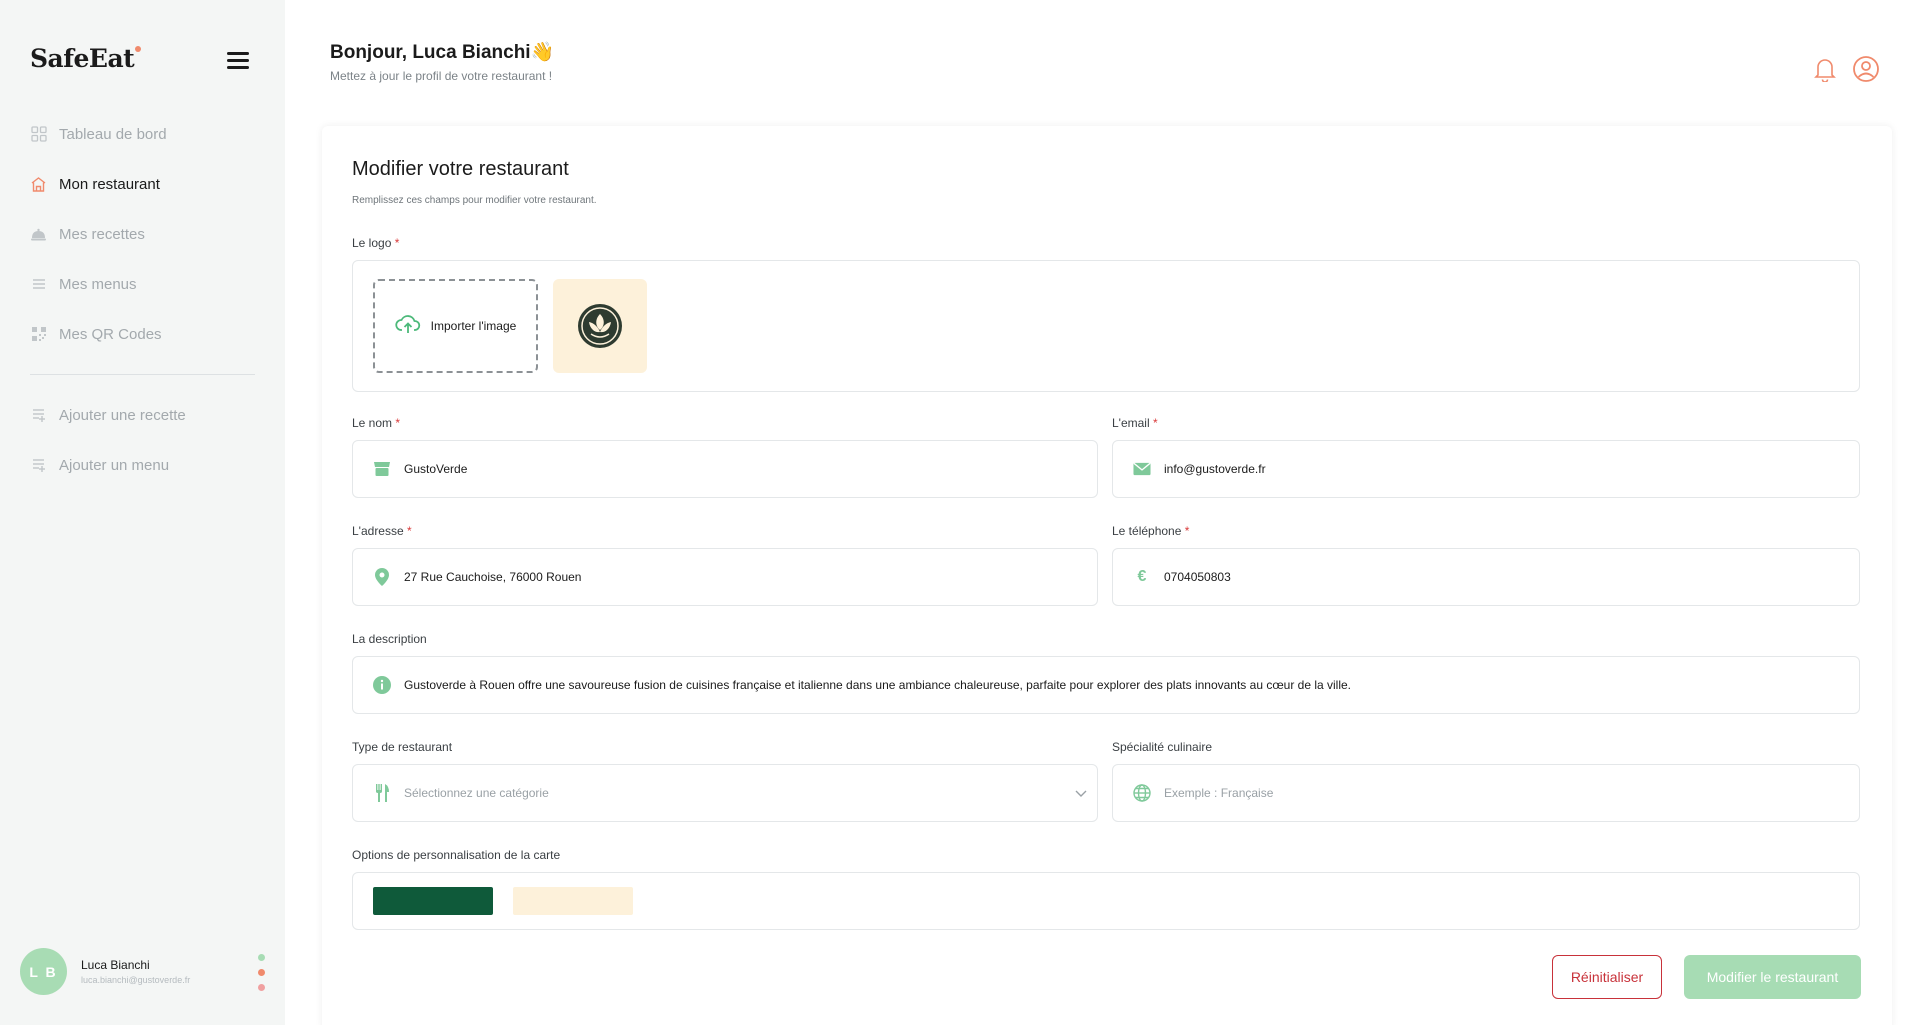 This screenshot has width=1920, height=1025. Describe the element at coordinates (402, 747) in the screenshot. I see `type-label: Type de restaurant` at that location.